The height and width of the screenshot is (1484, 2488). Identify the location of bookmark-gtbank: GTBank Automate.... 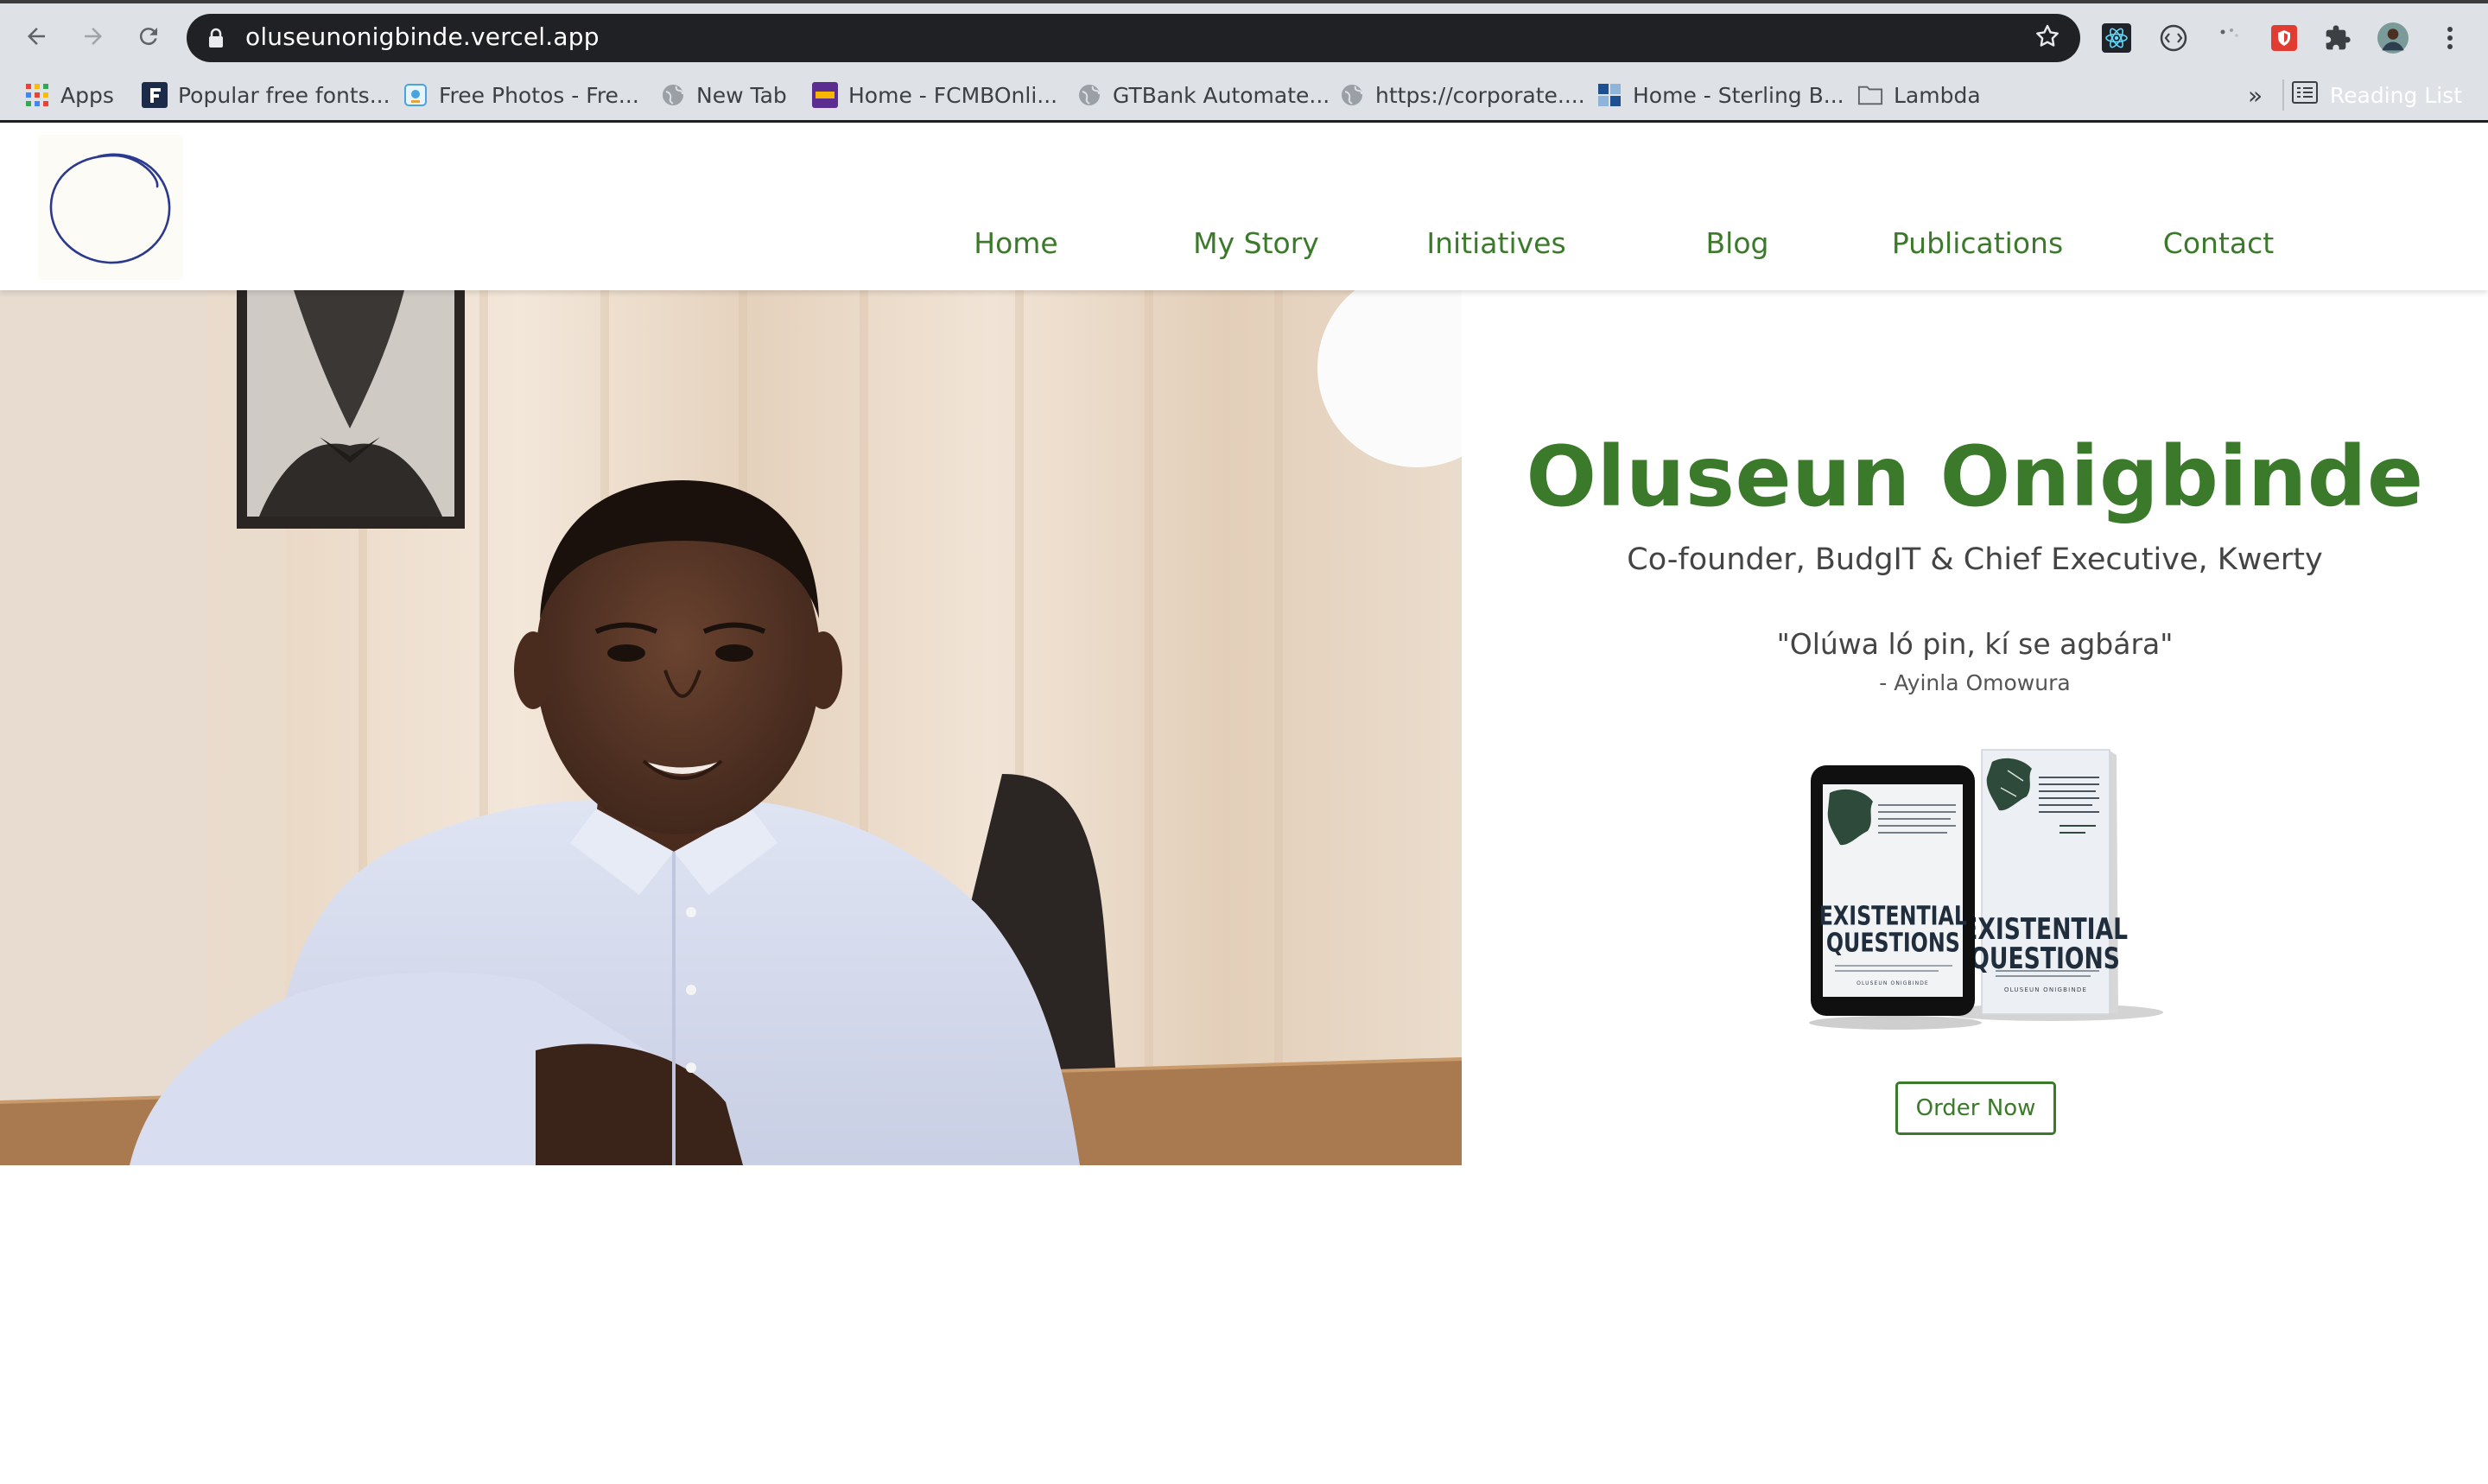
(1203, 95).